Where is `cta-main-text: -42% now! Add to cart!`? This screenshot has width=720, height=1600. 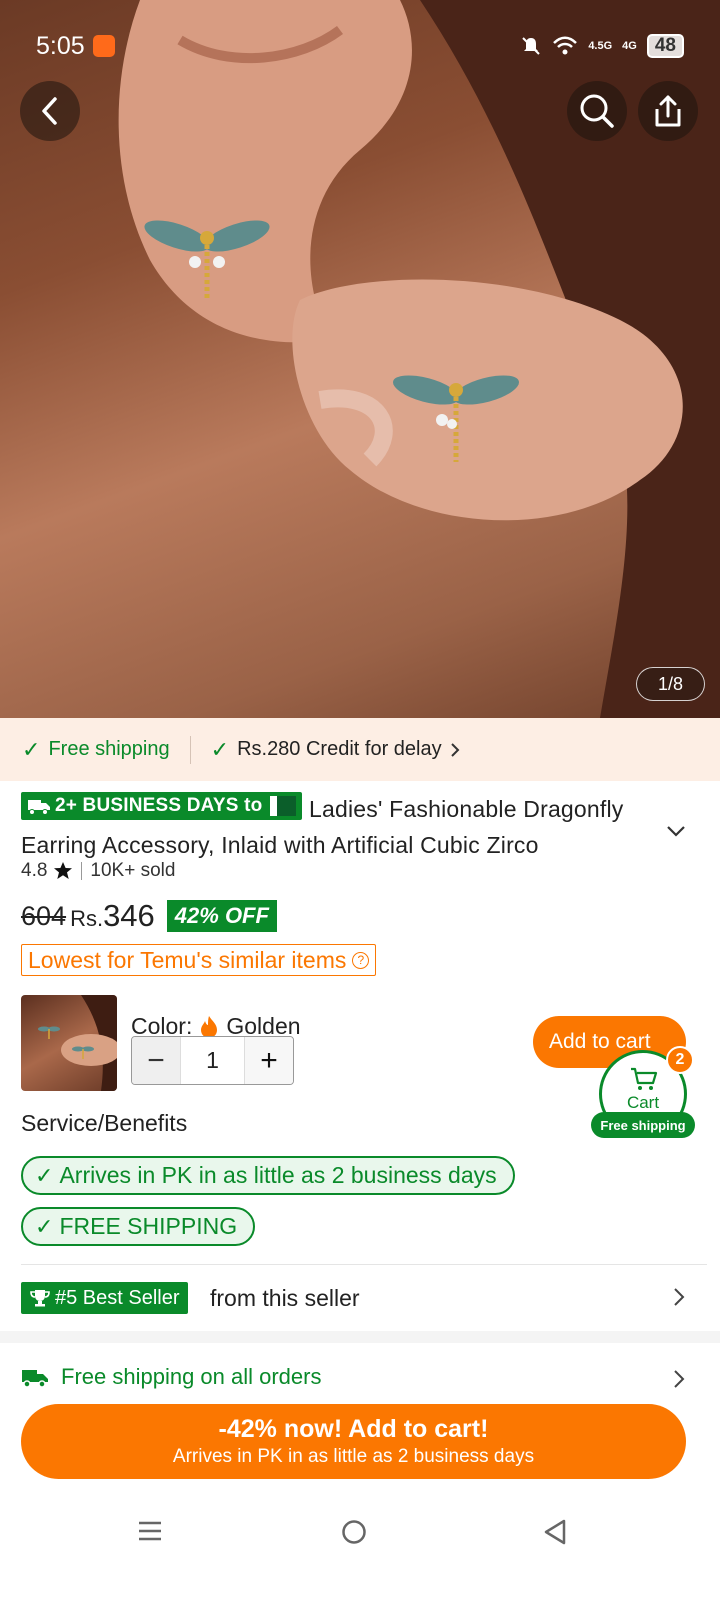
cta-main-text: -42% now! Add to cart! is located at coordinates (353, 1429).